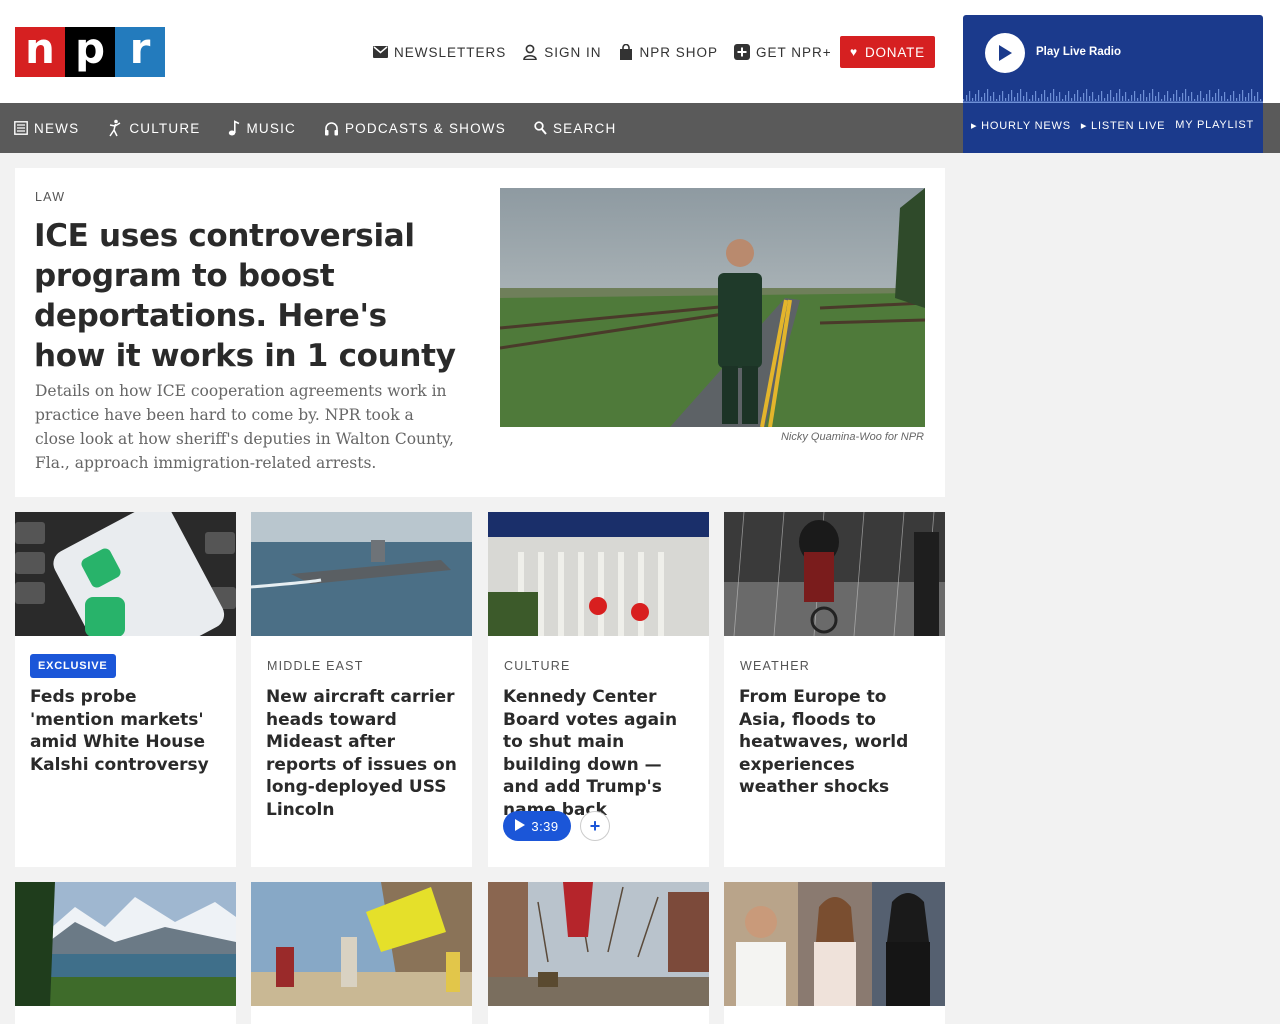 The image size is (1280, 1024). Describe the element at coordinates (610, 52) in the screenshot. I see `utility-nav: NEWSLETTERS SIGN IN NPR SHOP GET NPR+` at that location.